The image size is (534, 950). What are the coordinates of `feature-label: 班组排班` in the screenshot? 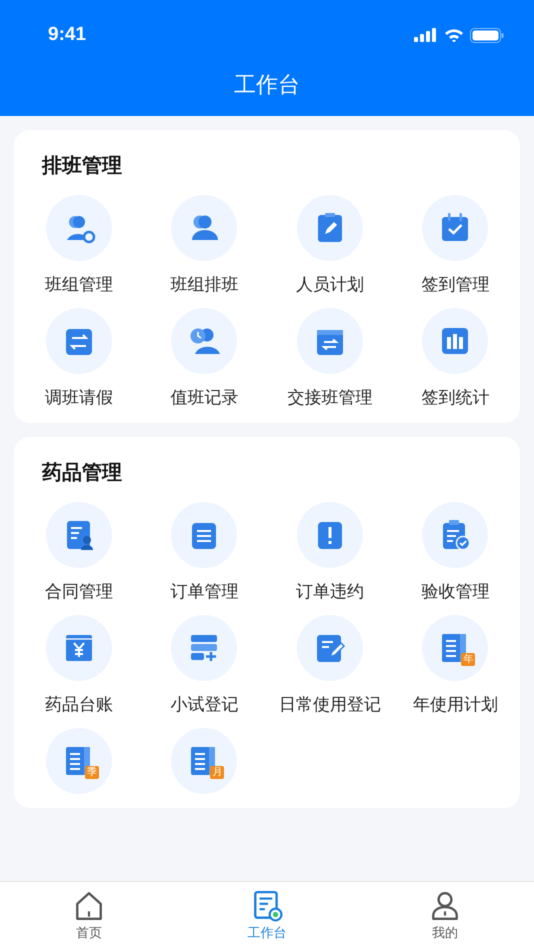 It's located at (204, 285).